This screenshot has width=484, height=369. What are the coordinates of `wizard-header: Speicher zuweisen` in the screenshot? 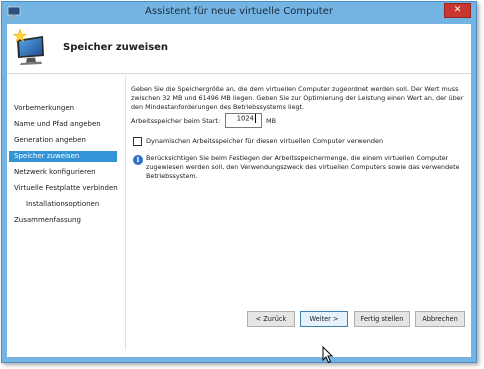 It's located at (239, 49).